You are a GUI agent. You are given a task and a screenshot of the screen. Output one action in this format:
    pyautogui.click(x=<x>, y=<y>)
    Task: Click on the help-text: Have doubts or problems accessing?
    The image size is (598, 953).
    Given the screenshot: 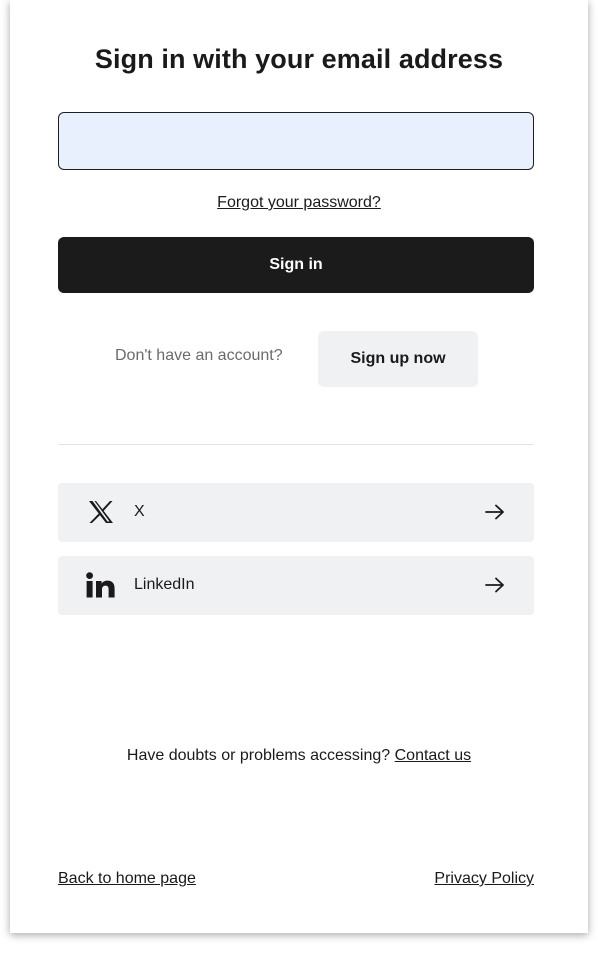 What is the action you would take?
    pyautogui.click(x=258, y=755)
    